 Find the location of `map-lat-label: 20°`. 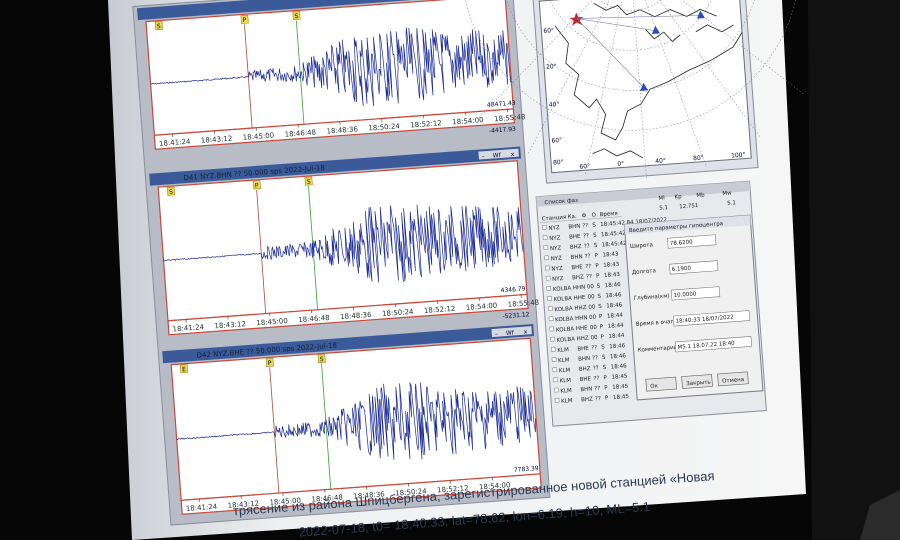

map-lat-label: 20° is located at coordinates (551, 67).